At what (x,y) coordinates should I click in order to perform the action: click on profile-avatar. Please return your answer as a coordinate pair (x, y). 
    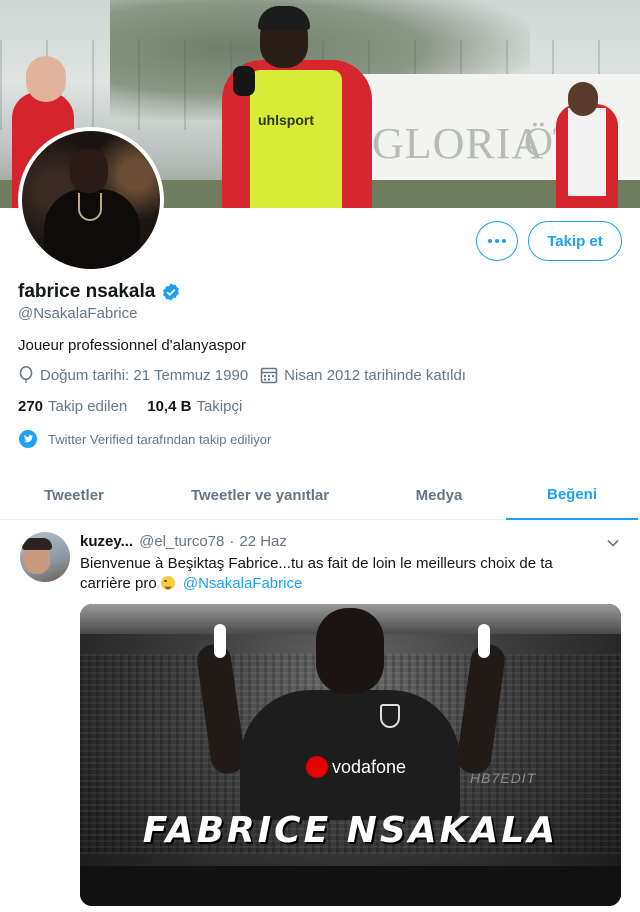
    Looking at the image, I should click on (91, 200).